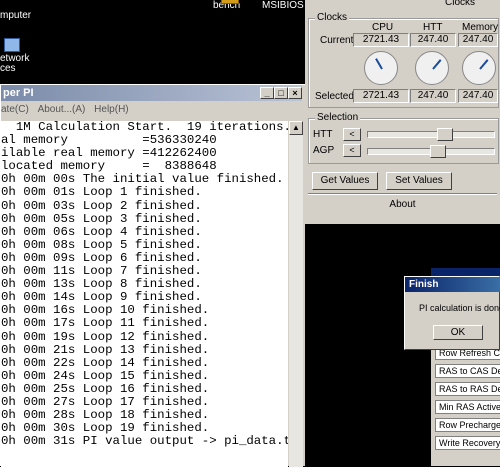 This screenshot has height=467, width=500. What do you see at coordinates (381, 96) in the screenshot?
I see `selected-cpu-value: 2721.43` at bounding box center [381, 96].